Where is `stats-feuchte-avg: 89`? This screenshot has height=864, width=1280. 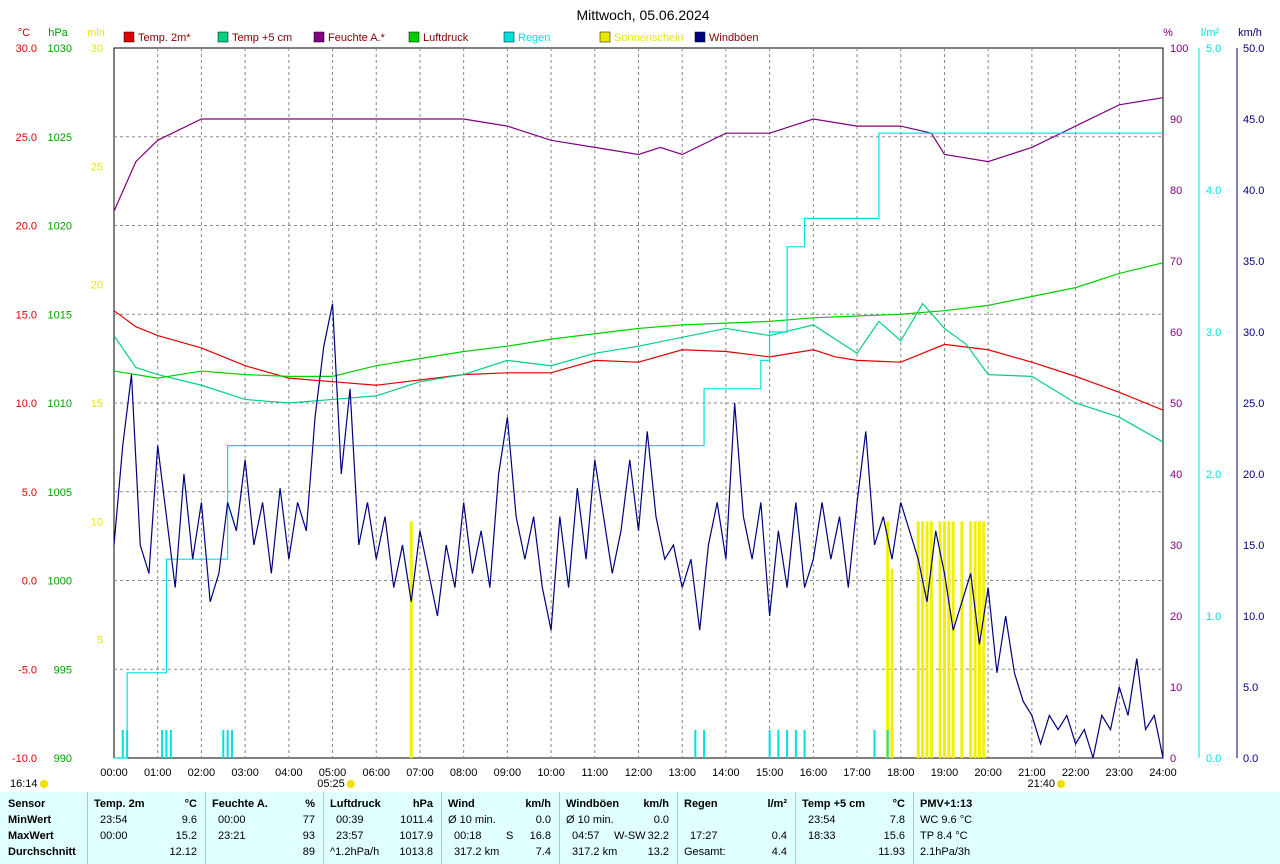 stats-feuchte-avg: 89 is located at coordinates (308, 852).